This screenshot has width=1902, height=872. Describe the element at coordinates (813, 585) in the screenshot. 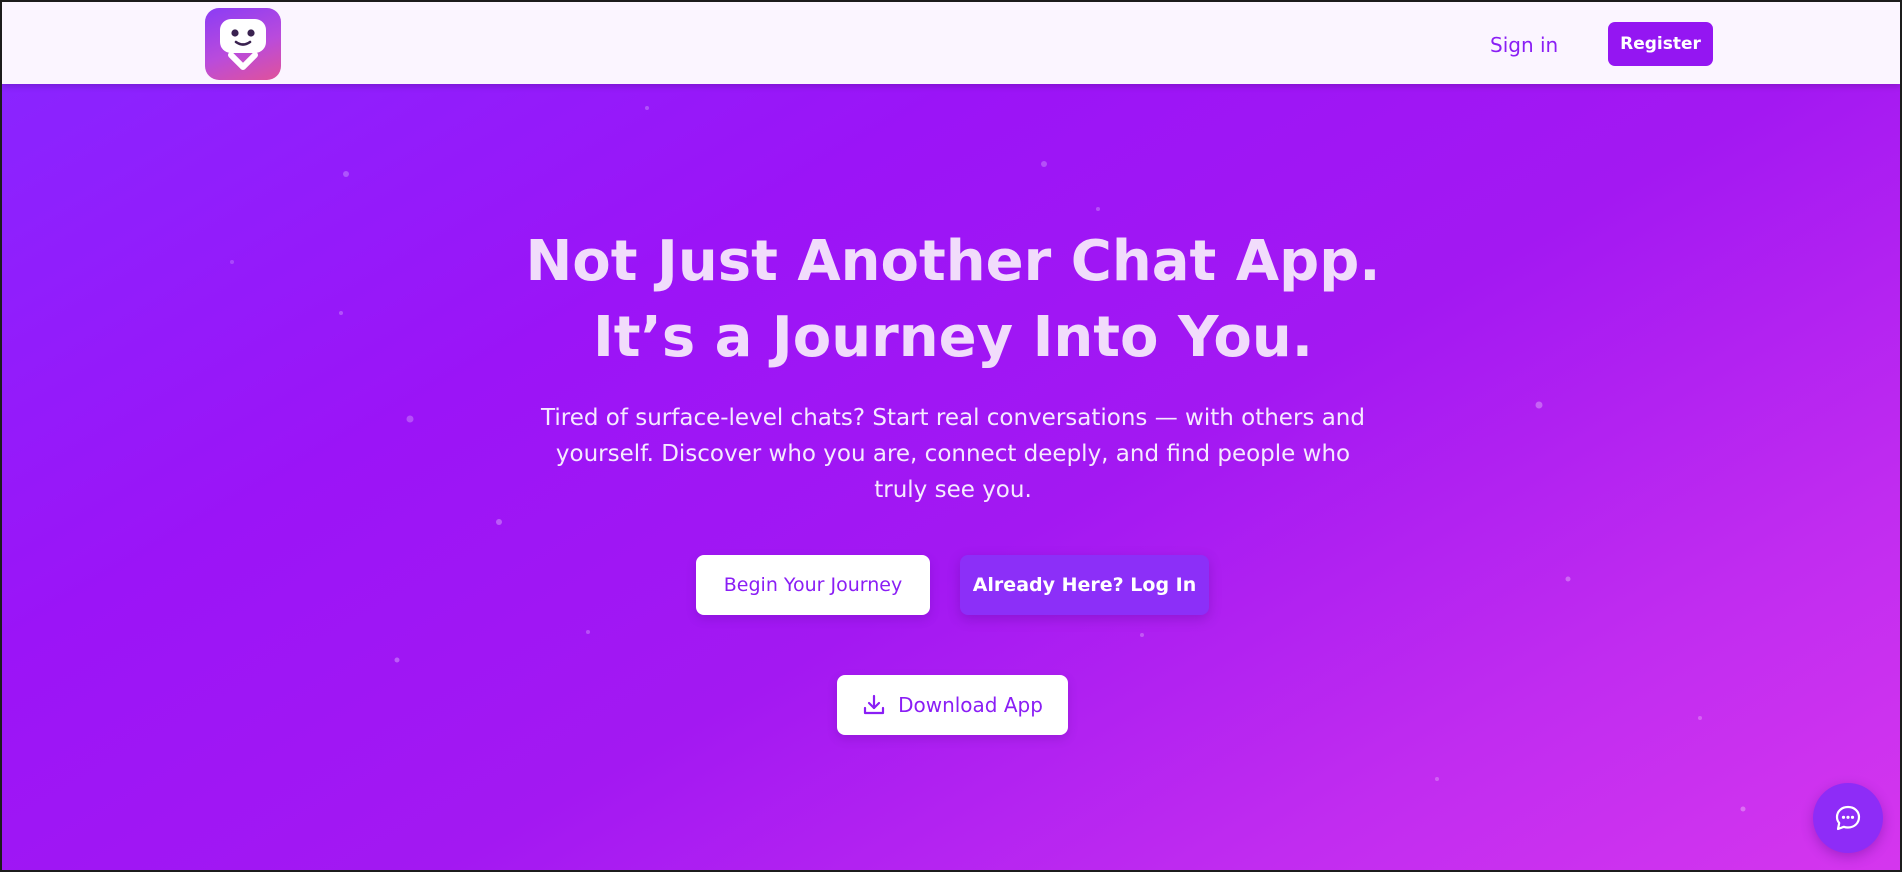

I see `begin-journey-button: Begin Your Journey` at that location.